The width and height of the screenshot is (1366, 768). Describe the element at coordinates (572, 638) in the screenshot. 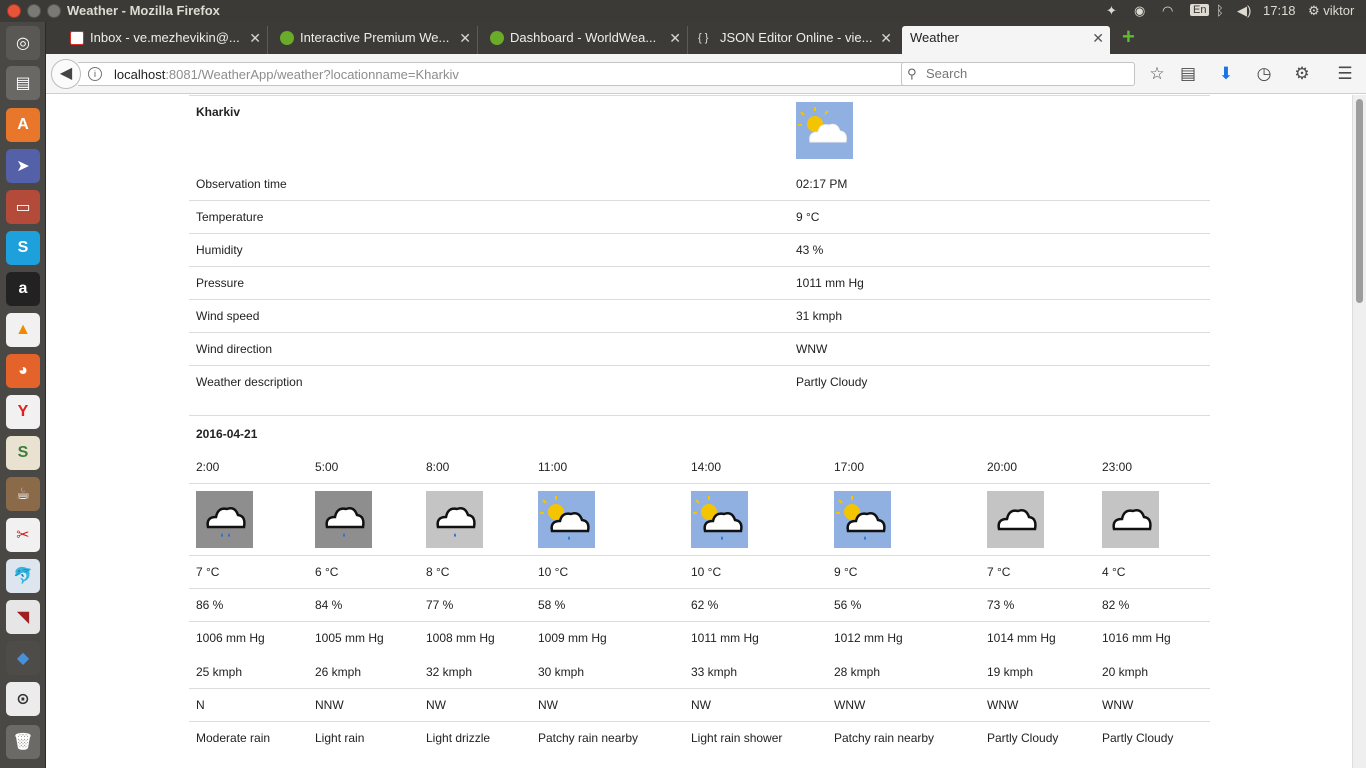

I see `forecast-pressure: 1009 mm Hg` at that location.